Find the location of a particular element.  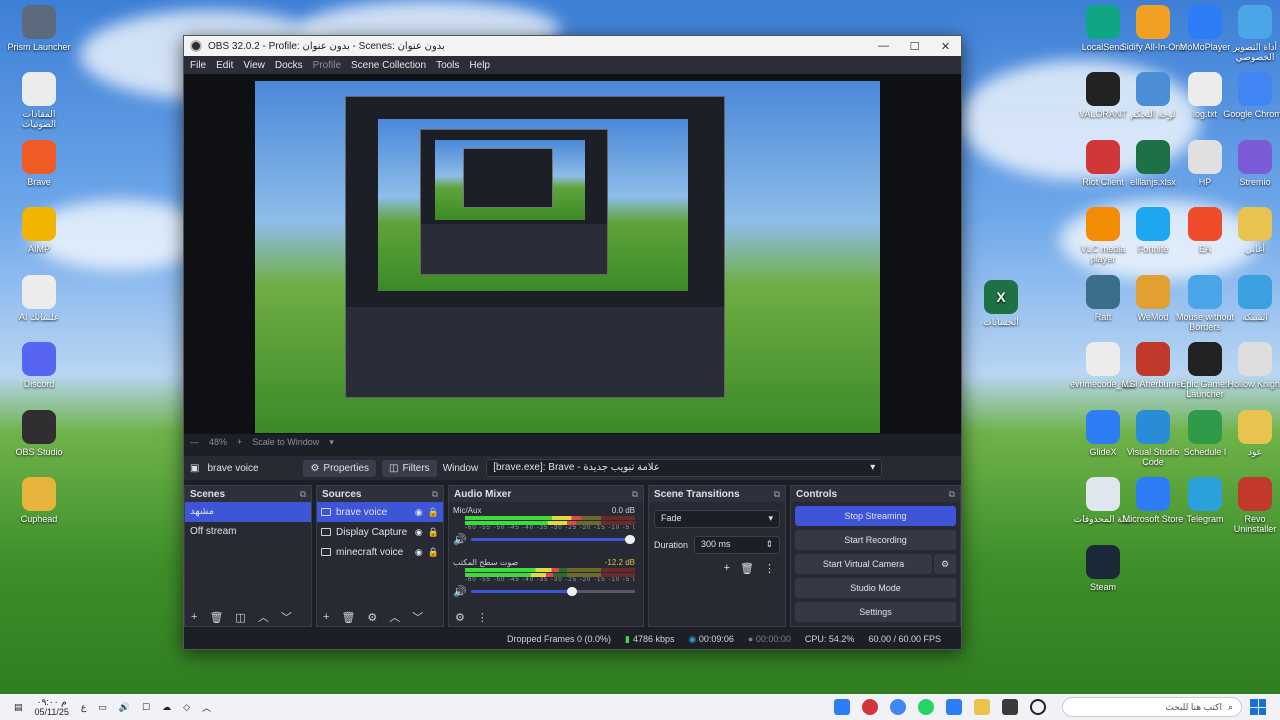

menu-help: Help is located at coordinates (479, 65).